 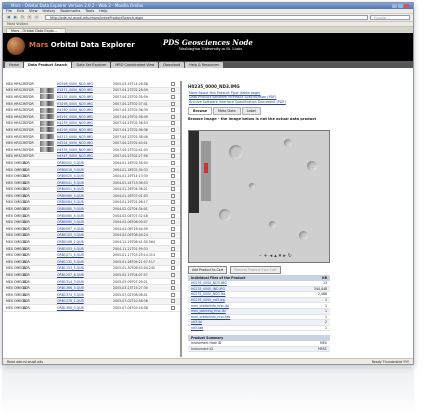 I want to click on tab-meta-data: Meta Data, so click(x=227, y=111).